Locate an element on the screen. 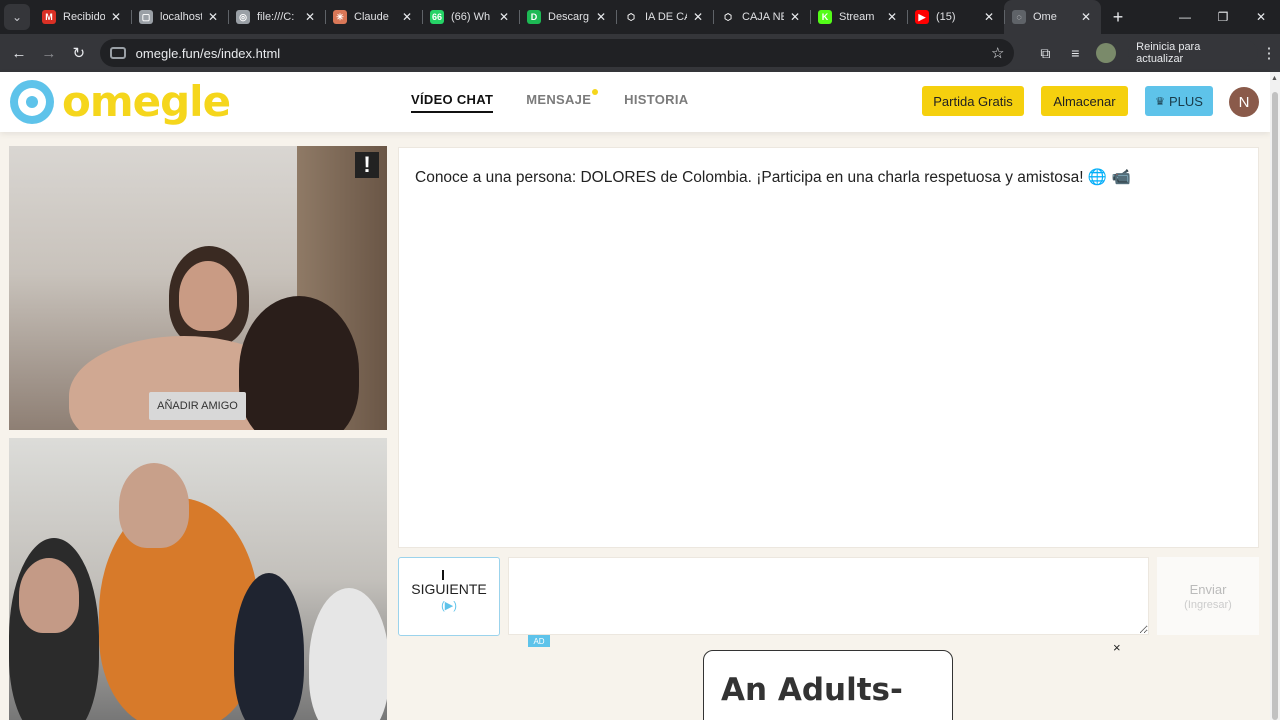 The height and width of the screenshot is (720, 1280). browser-tab: 66 (66) Wh ✕ is located at coordinates (470, 17).